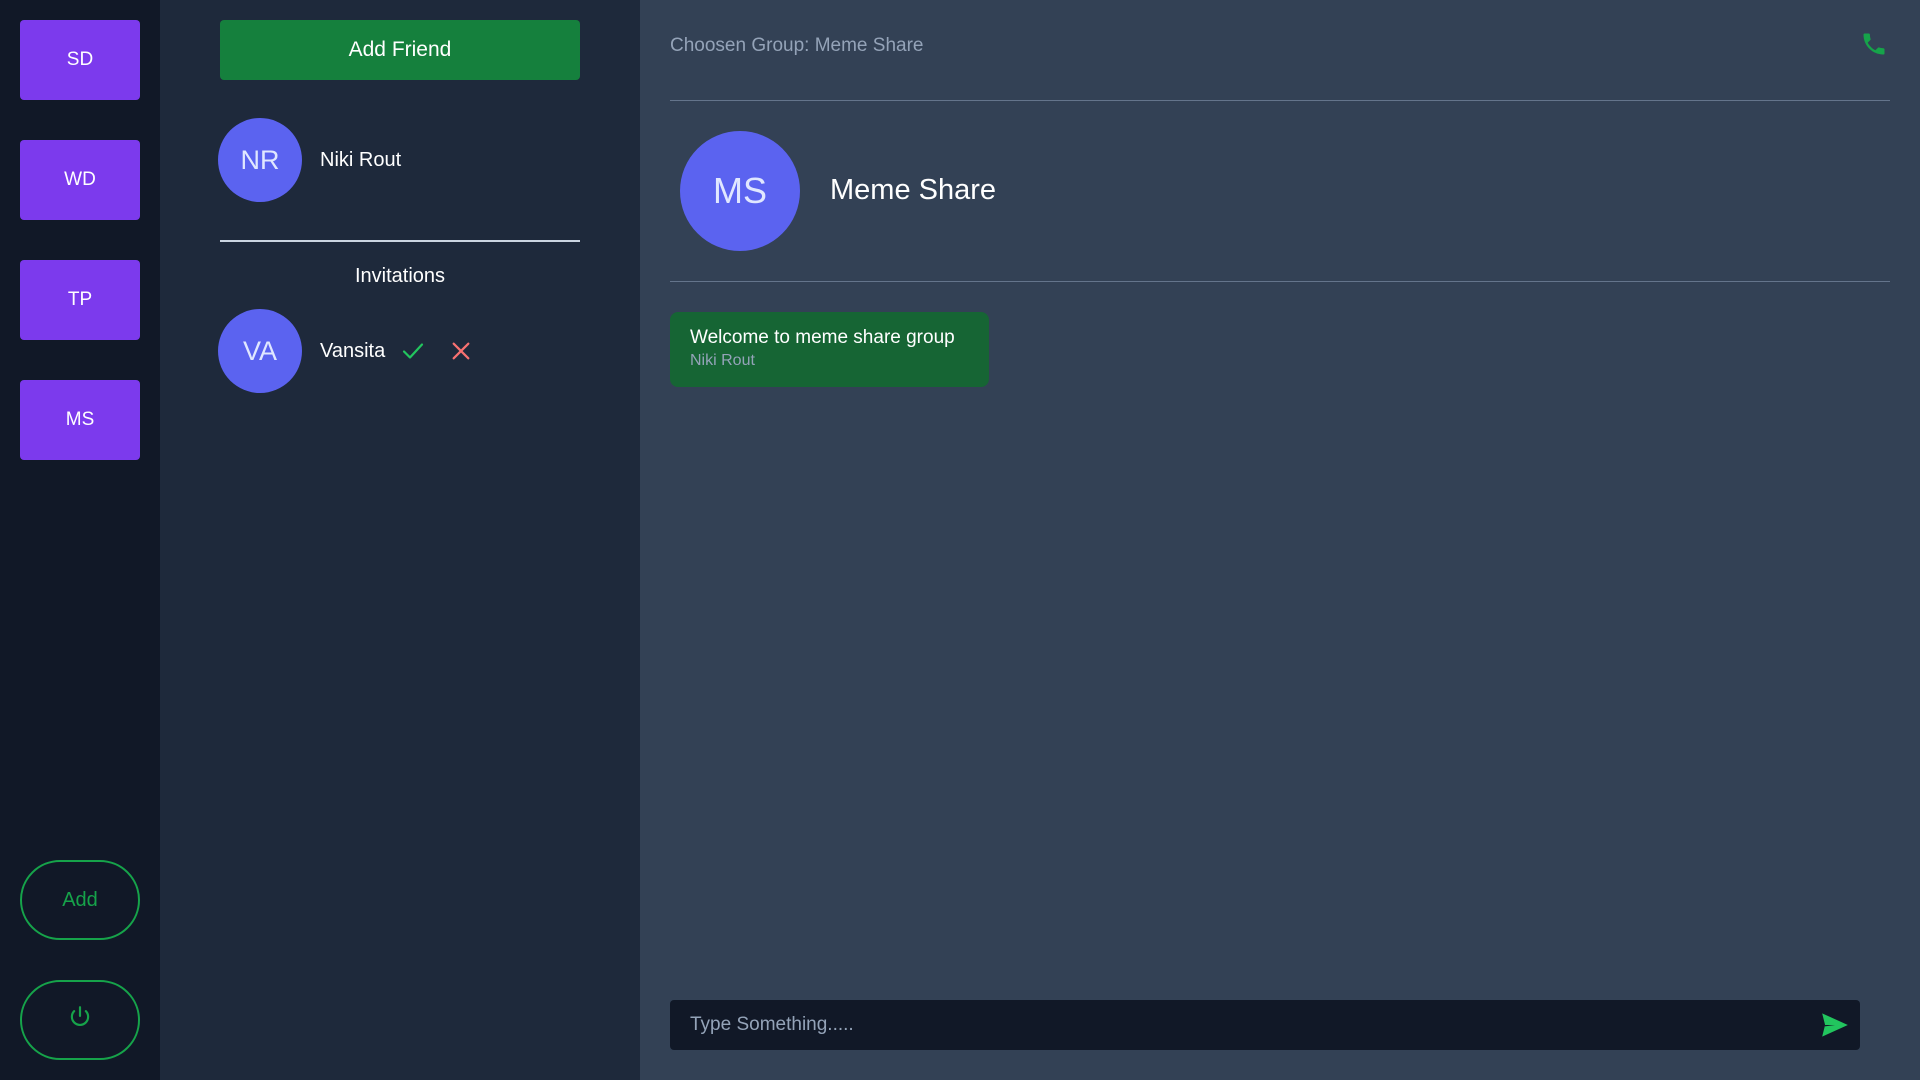 The image size is (1920, 1080). I want to click on avatar: NR, so click(260, 160).